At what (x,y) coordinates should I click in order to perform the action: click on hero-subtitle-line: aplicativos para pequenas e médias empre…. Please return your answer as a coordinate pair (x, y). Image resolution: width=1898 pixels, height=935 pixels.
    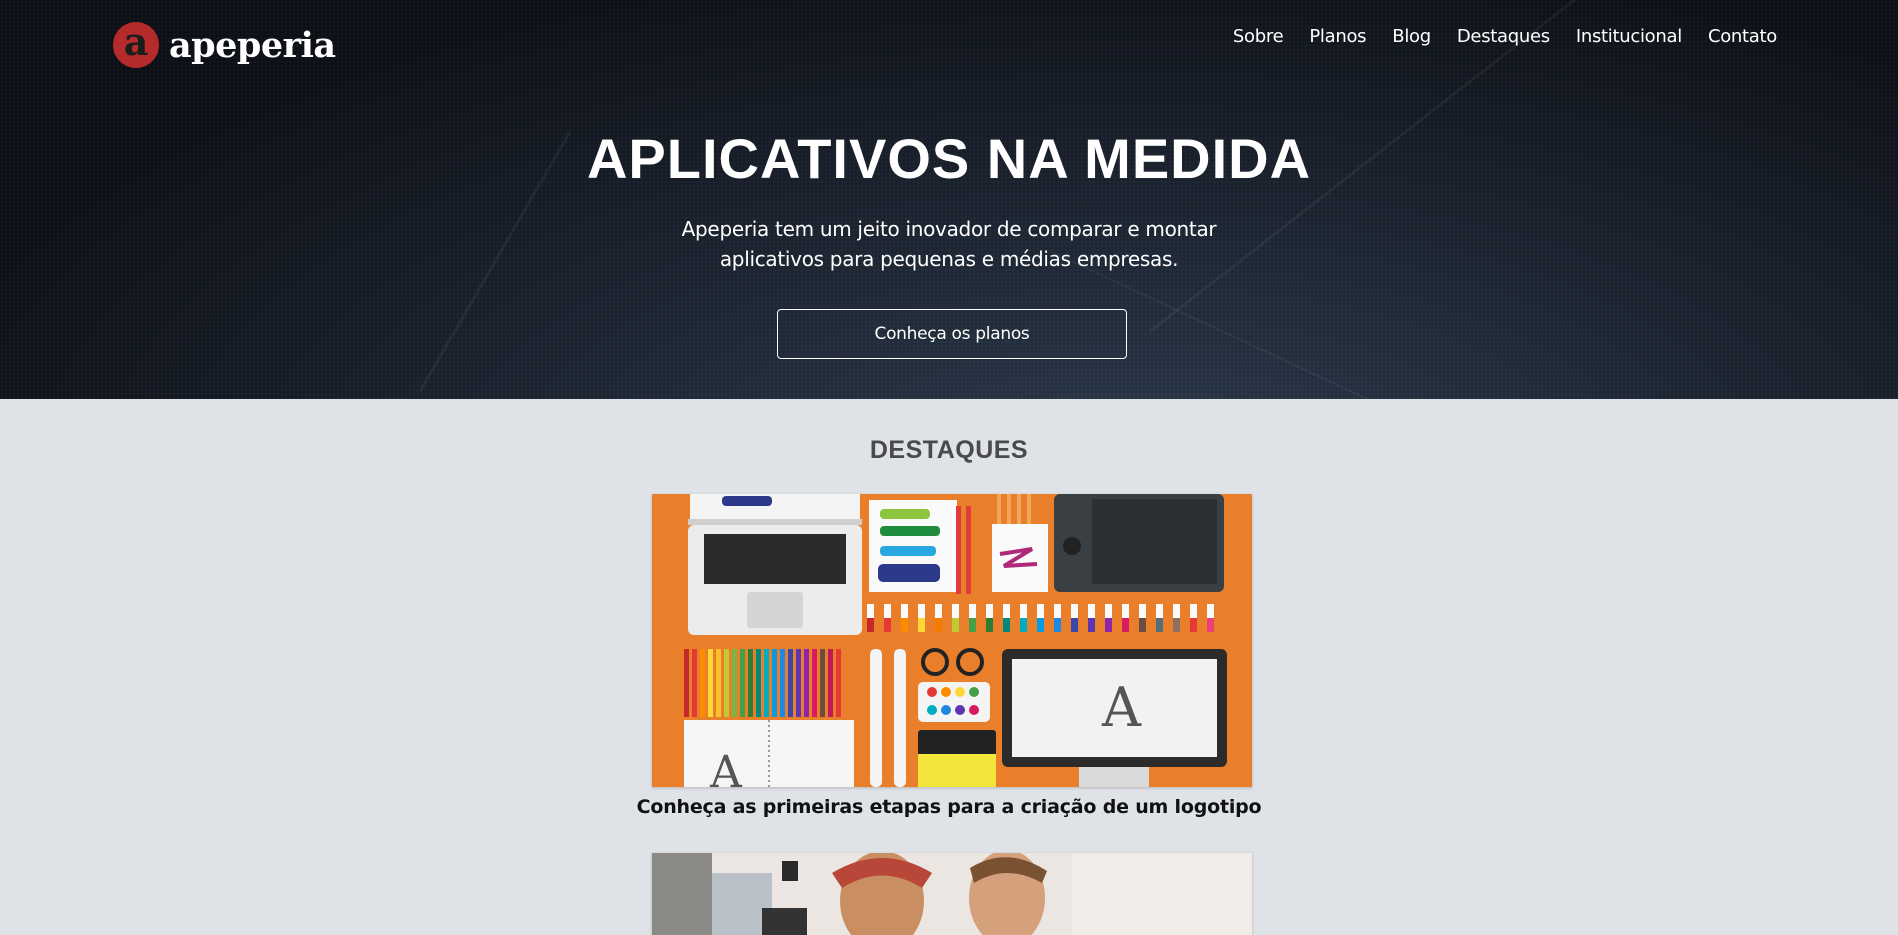
    Looking at the image, I should click on (949, 259).